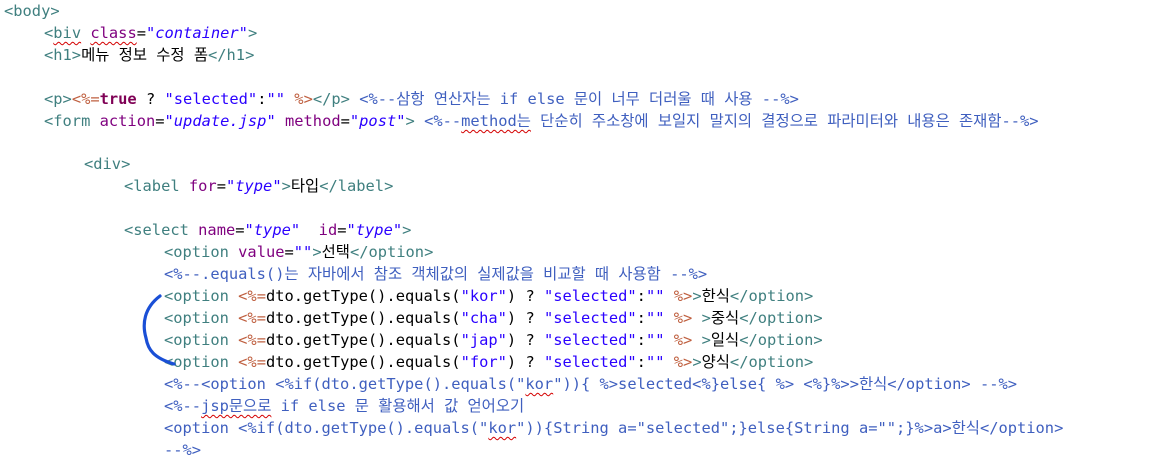 This screenshot has height=462, width=1156. Describe the element at coordinates (326, 428) in the screenshot. I see `code-token: <option <%if(dto.getType().equals("` at that location.